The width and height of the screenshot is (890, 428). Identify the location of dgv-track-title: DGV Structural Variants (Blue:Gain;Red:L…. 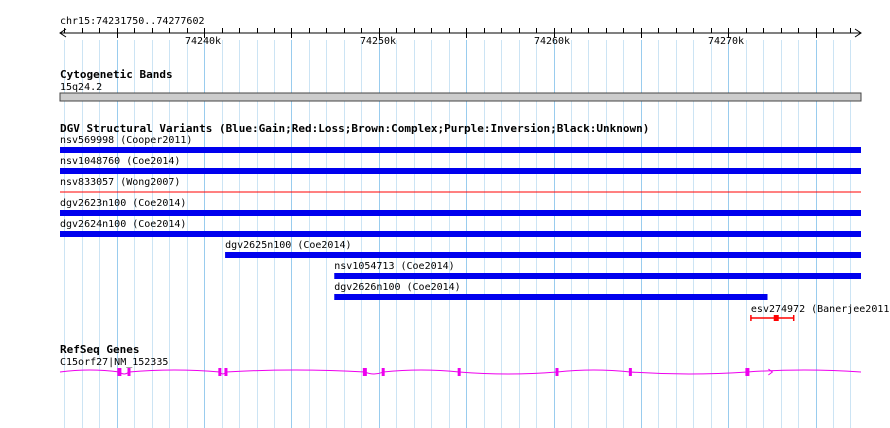
(354, 128).